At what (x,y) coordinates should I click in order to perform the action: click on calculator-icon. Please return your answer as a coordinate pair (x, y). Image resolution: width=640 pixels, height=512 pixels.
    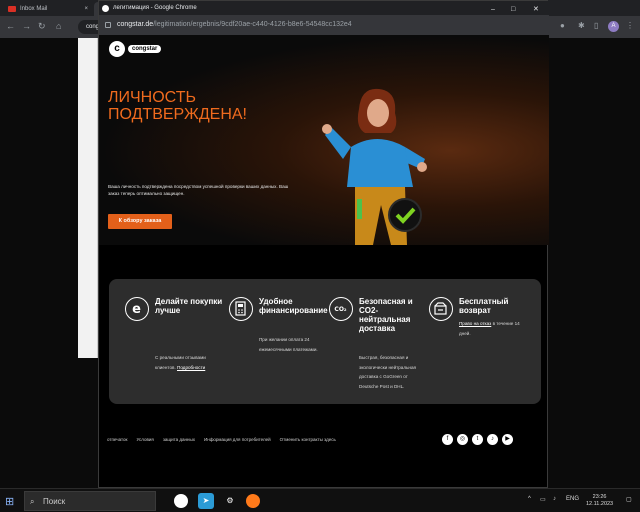
    Looking at the image, I should click on (241, 309).